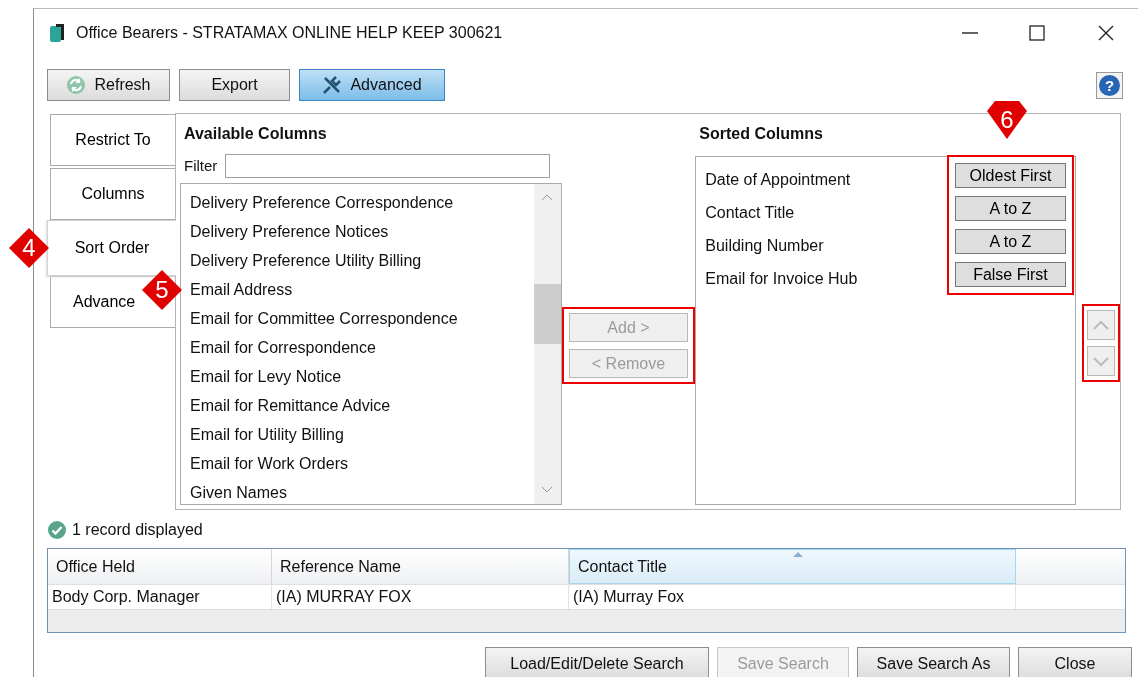 The height and width of the screenshot is (677, 1138). Describe the element at coordinates (289, 33) in the screenshot. I see `window-title: Office Bearers - STRATAMAX ONLINE HELP KEEP 300621` at that location.